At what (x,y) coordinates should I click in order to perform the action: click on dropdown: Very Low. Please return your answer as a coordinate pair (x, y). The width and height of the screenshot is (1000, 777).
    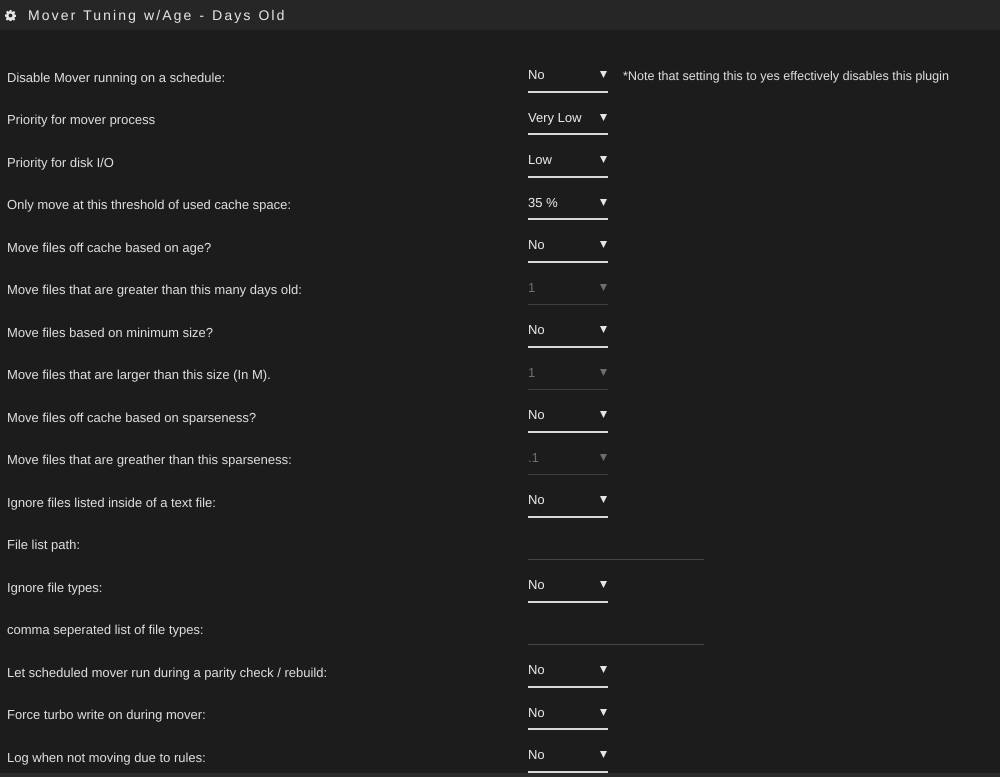
    Looking at the image, I should click on (568, 119).